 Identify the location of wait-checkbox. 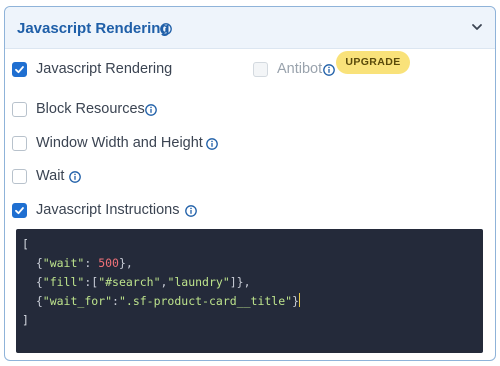
(19, 176).